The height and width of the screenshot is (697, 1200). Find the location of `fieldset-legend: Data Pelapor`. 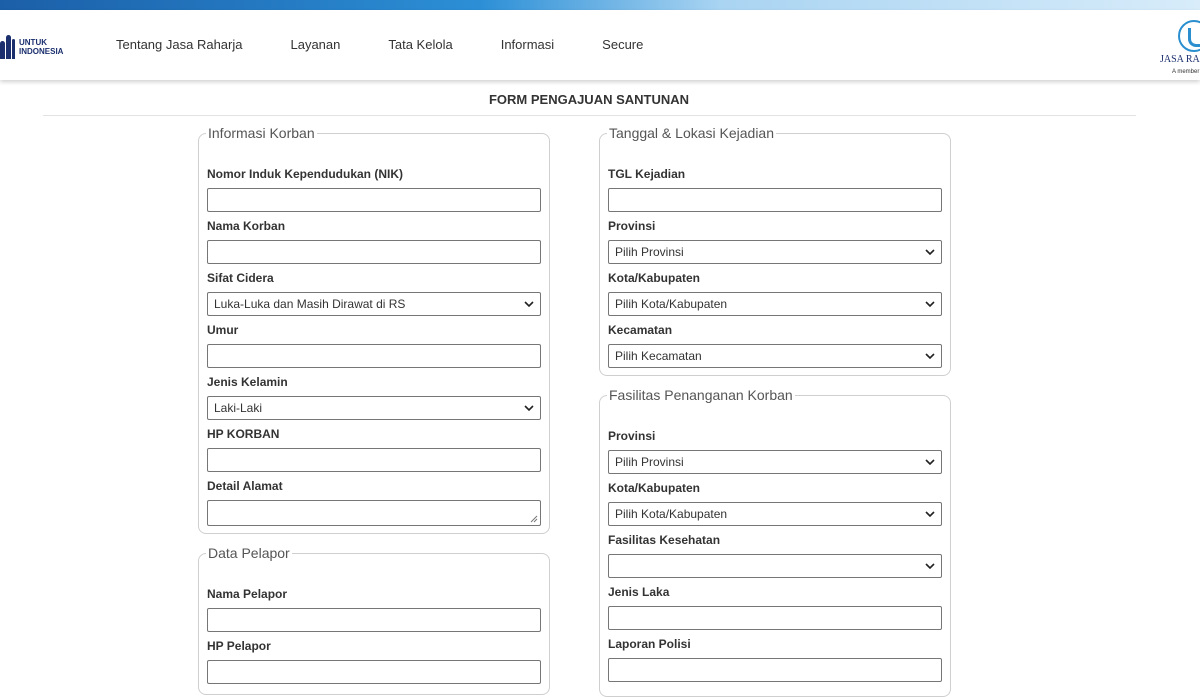

fieldset-legend: Data Pelapor is located at coordinates (249, 553).